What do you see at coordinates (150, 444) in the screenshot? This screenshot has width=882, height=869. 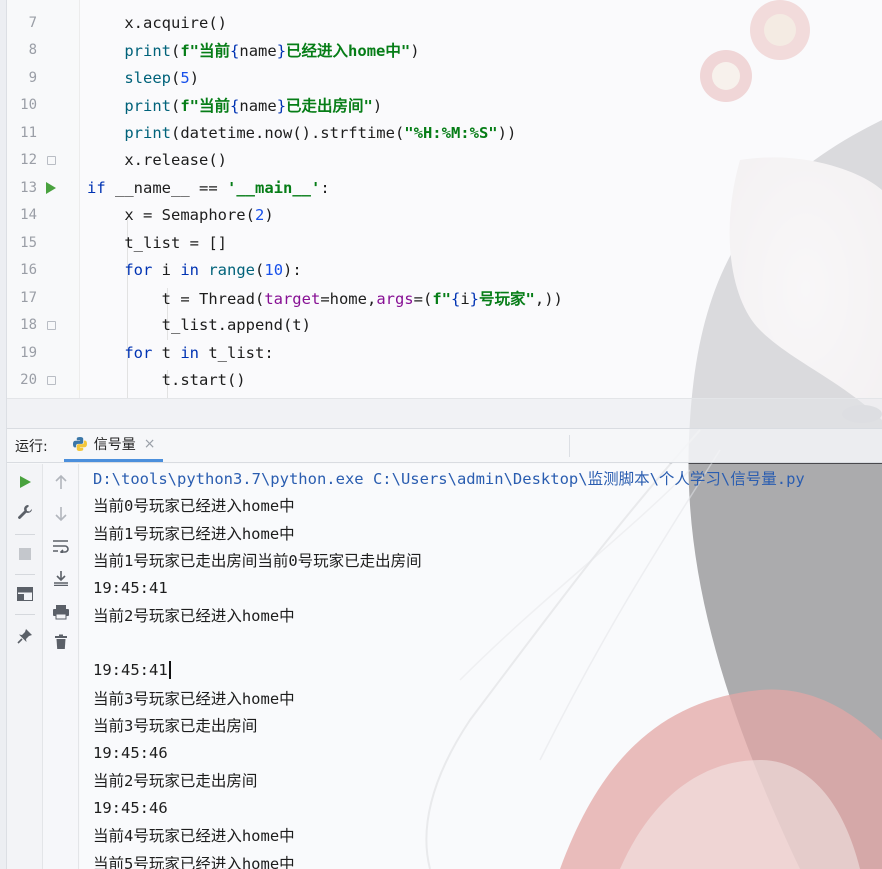 I see `close-icon: ×` at bounding box center [150, 444].